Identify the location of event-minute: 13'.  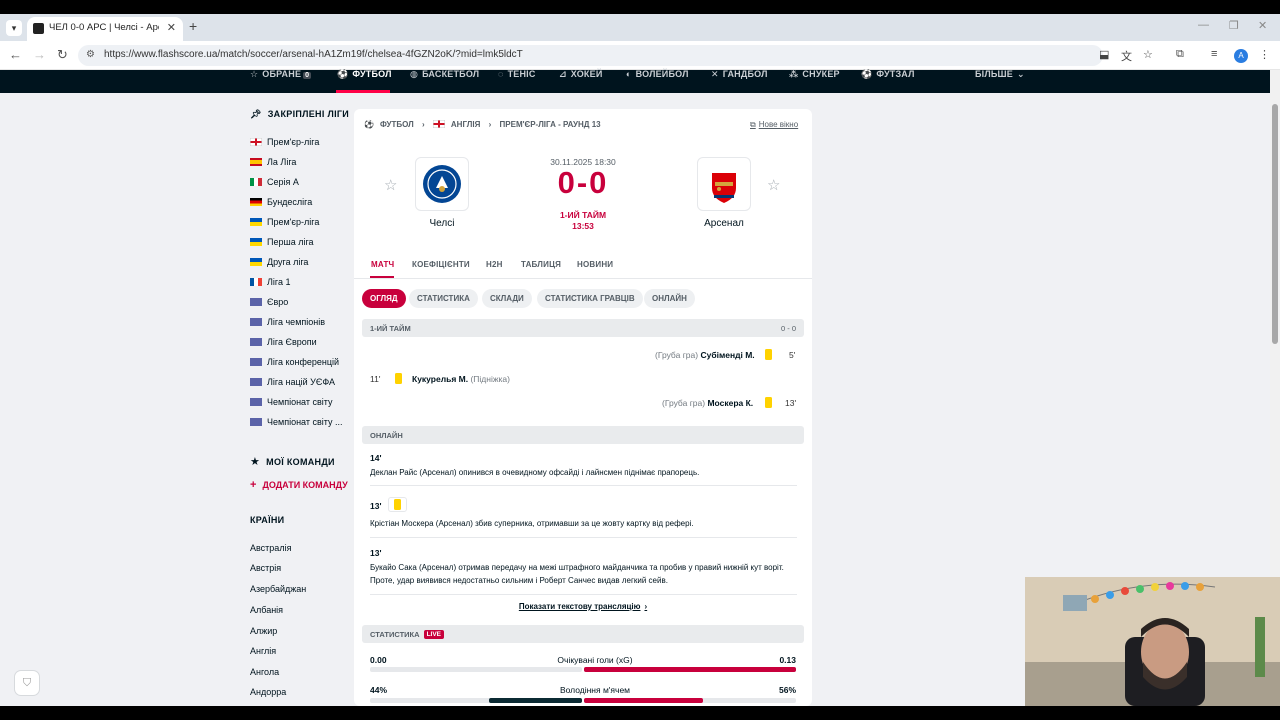
(791, 403).